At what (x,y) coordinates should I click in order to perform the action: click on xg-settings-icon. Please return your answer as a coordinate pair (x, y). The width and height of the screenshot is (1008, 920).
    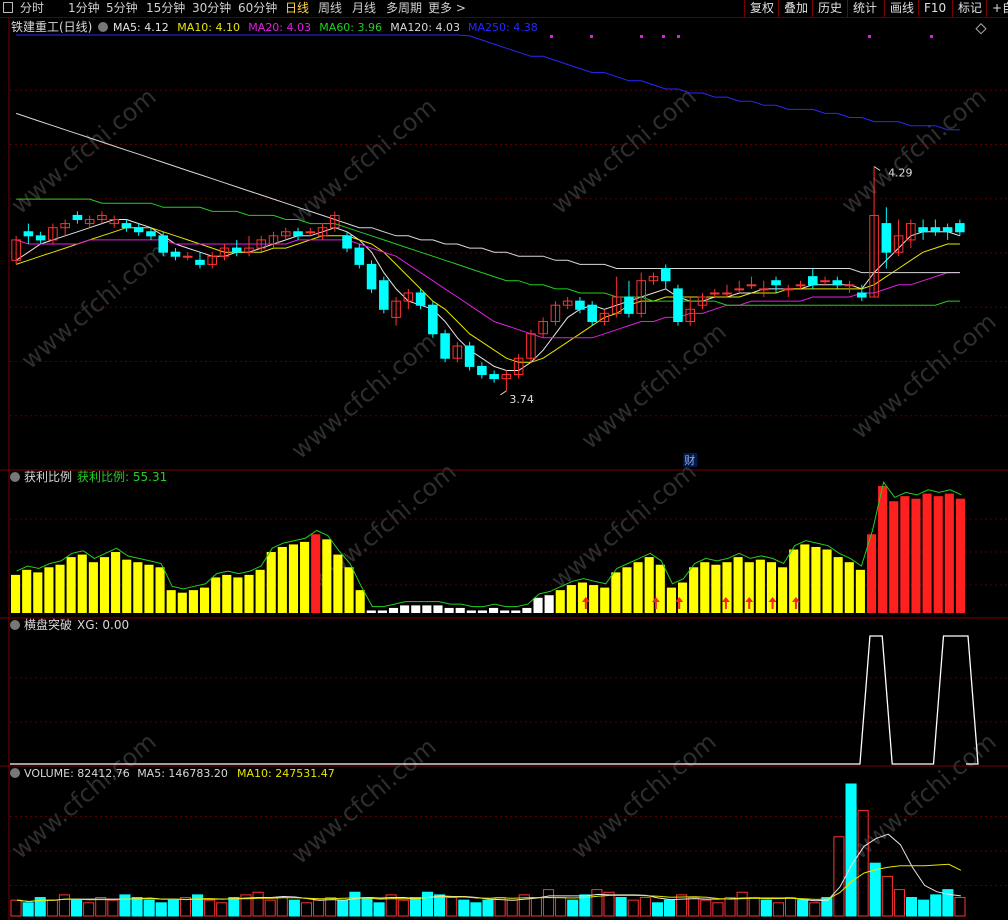
    Looking at the image, I should click on (15, 625).